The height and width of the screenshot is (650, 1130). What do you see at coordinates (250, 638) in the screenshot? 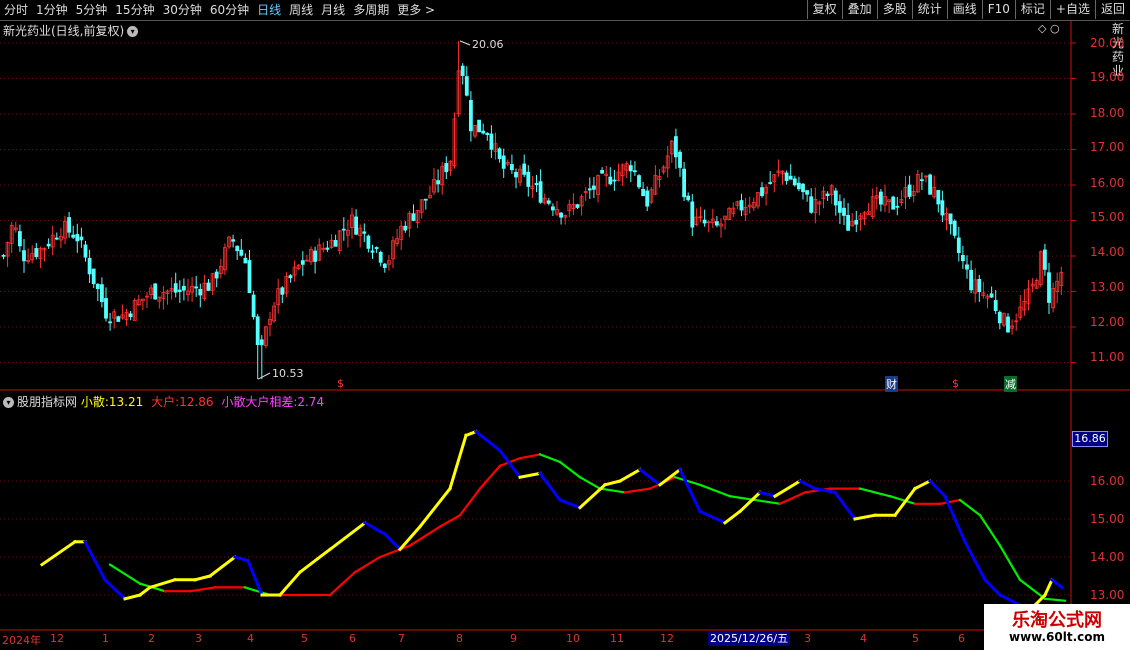
I see `time-tick: 4` at bounding box center [250, 638].